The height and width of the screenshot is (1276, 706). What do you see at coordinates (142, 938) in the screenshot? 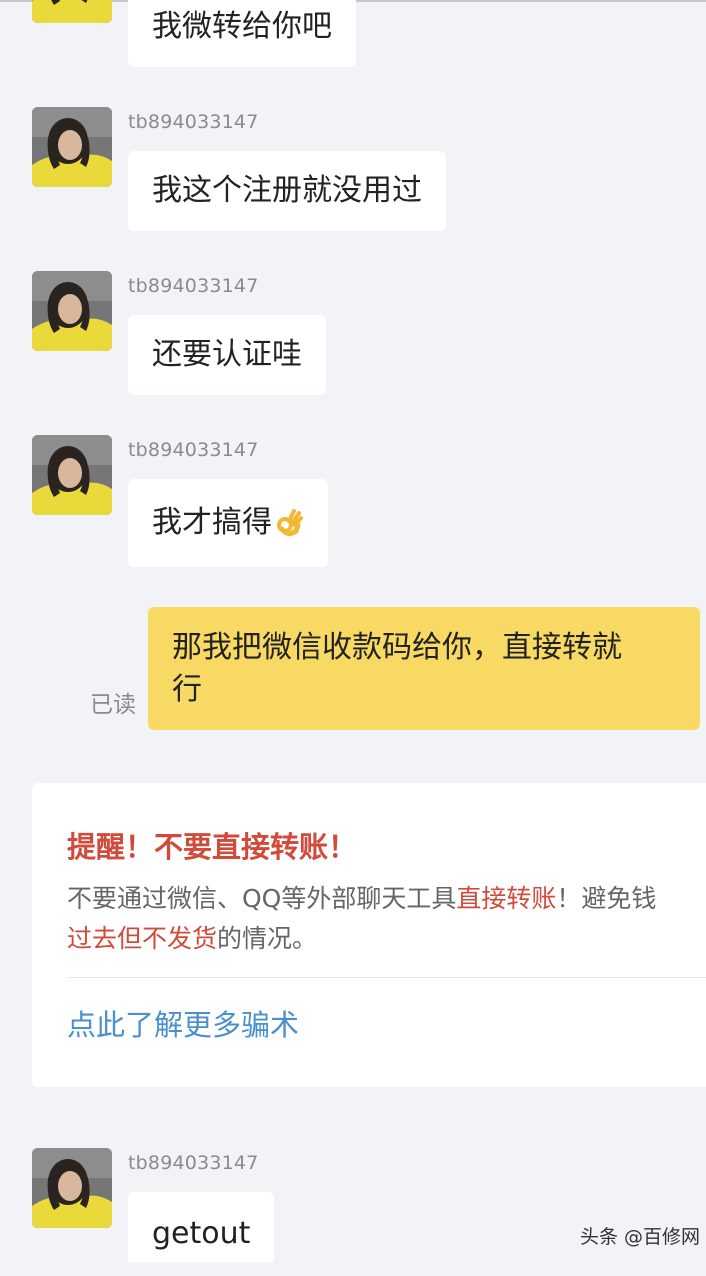
I see `warning-text-highlight: 过去但不发货` at bounding box center [142, 938].